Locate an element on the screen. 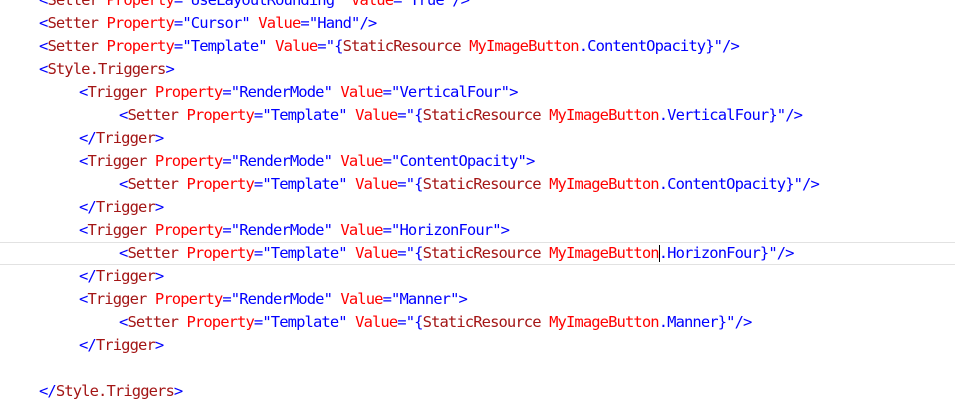 The image size is (955, 407). xml-element-name: Setter is located at coordinates (153, 253).